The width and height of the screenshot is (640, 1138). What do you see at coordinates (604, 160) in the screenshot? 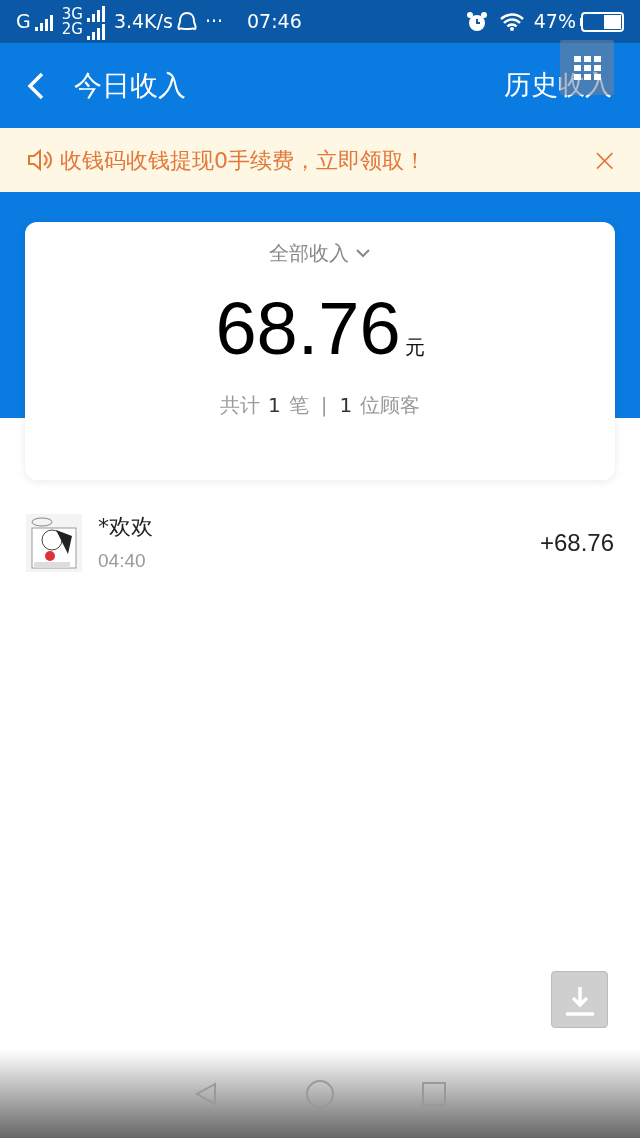
I see `close-button: ×` at bounding box center [604, 160].